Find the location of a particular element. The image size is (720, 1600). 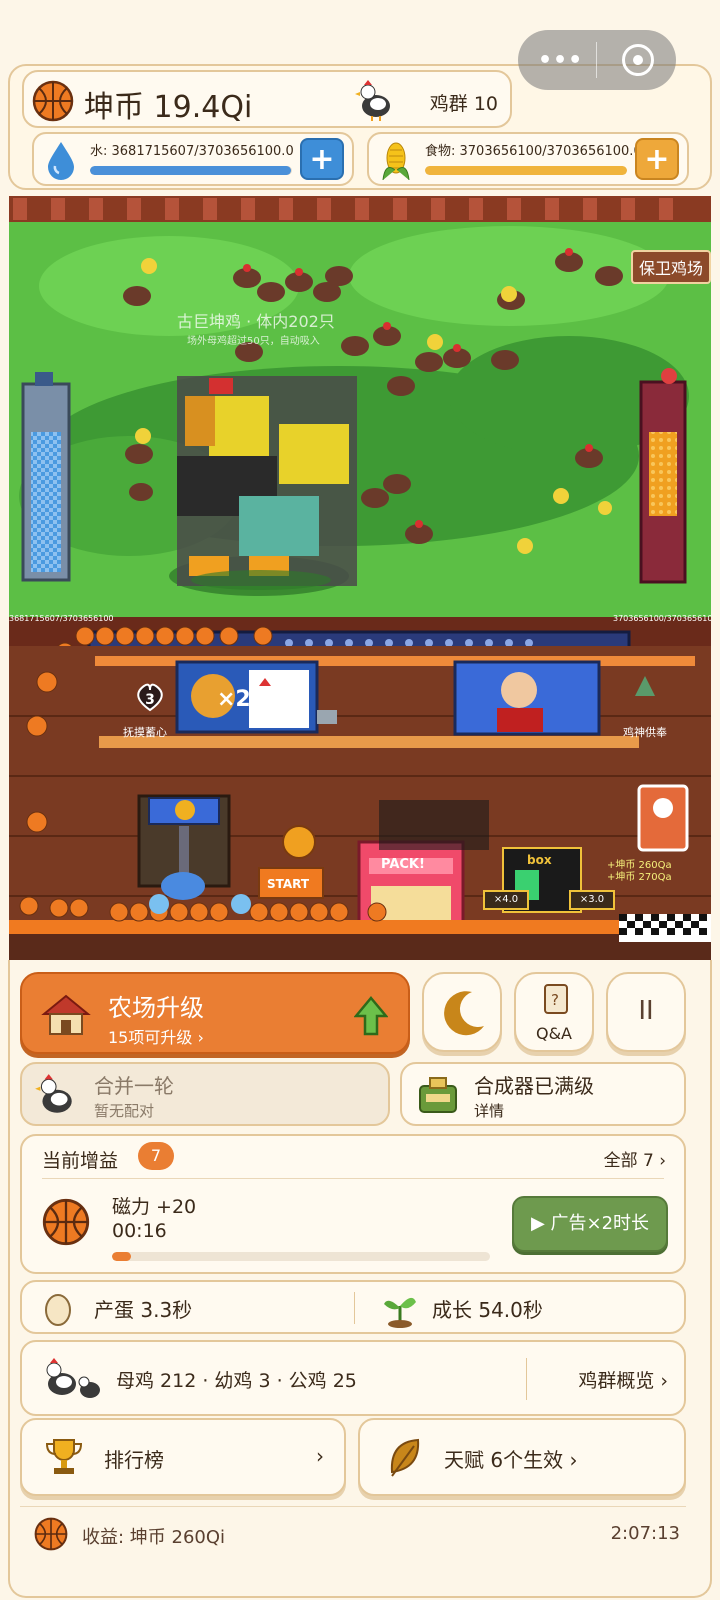

egg-rate: 产蛋 3.3秒 is located at coordinates (143, 1310).